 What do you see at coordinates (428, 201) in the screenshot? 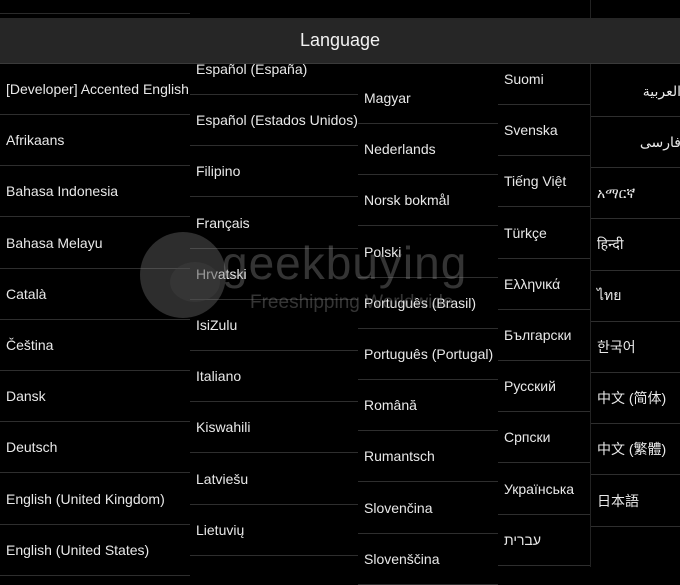
I see `language-item: Norsk bokmål` at bounding box center [428, 201].